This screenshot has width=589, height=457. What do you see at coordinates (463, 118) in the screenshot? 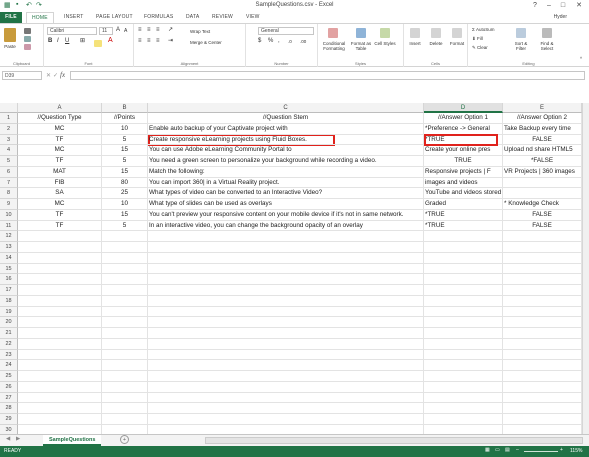
I see `cell-d1: //Answer Option 1` at bounding box center [463, 118].